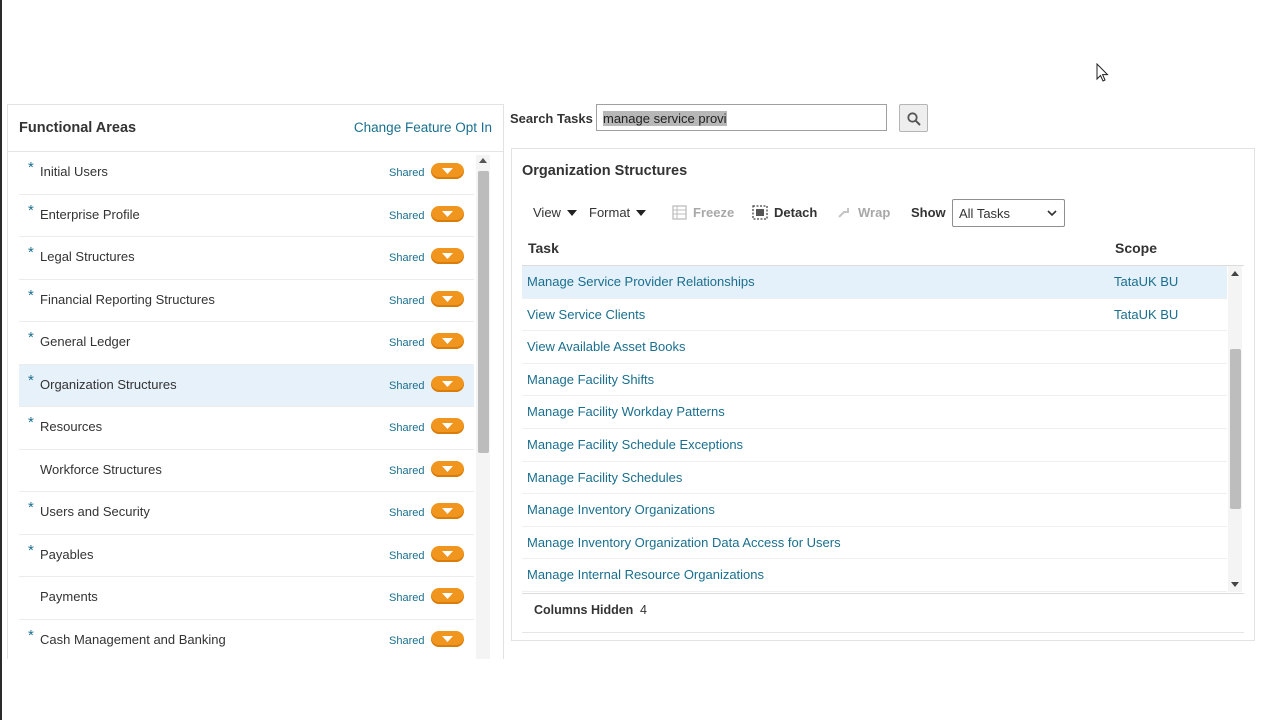  What do you see at coordinates (863, 212) in the screenshot?
I see `wrap-button: Wrap` at bounding box center [863, 212].